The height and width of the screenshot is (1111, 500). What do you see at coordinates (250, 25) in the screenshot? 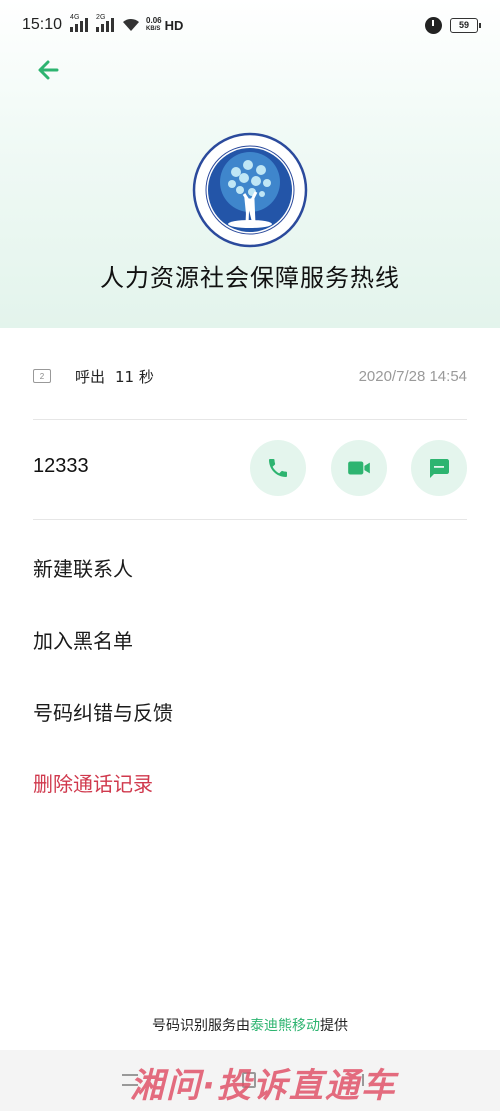
I see `status-bar: 15:10 4G 2G 0.06 KB/S HD 59` at bounding box center [250, 25].